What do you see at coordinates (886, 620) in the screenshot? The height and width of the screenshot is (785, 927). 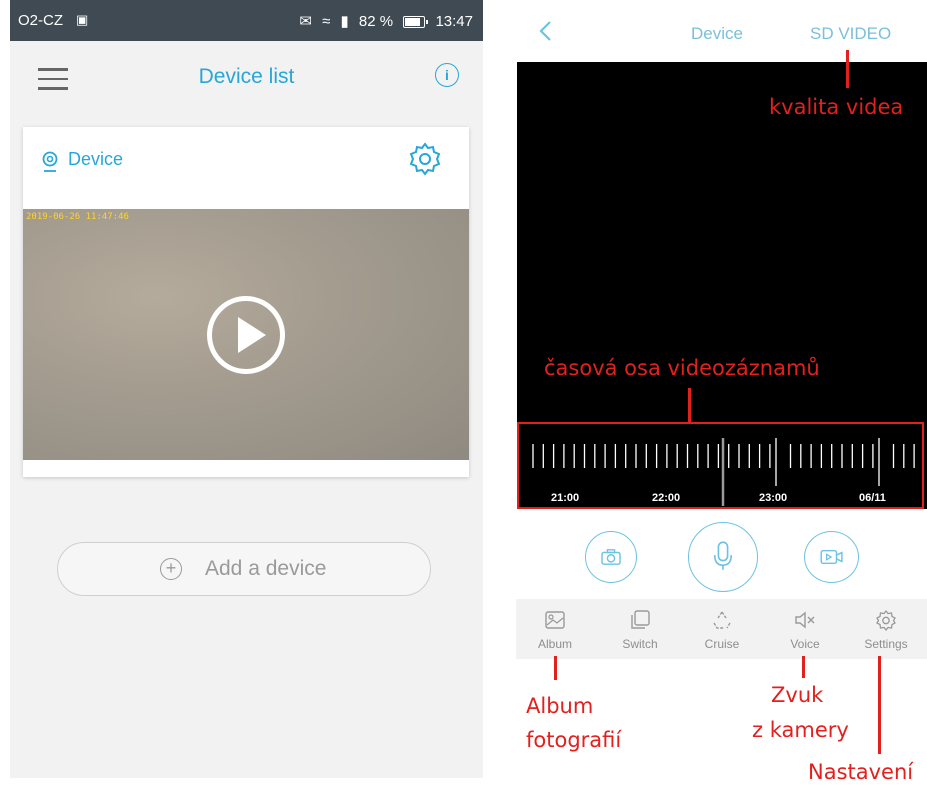 I see `settings-gear-icon` at bounding box center [886, 620].